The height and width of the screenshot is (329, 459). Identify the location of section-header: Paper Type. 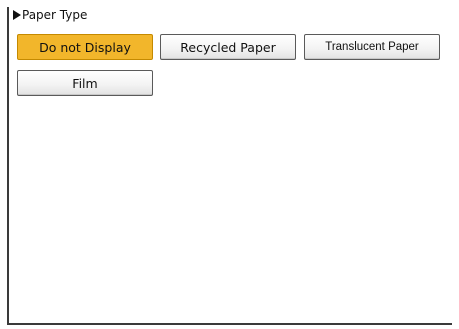
(50, 15).